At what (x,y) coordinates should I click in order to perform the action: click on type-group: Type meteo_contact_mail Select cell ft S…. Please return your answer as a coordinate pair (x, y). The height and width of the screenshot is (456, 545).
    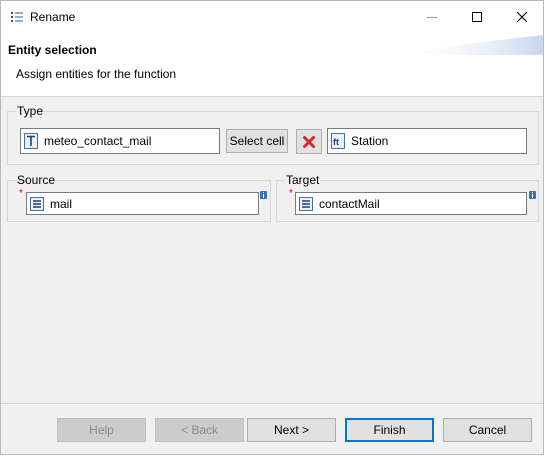
    Looking at the image, I should click on (273, 134).